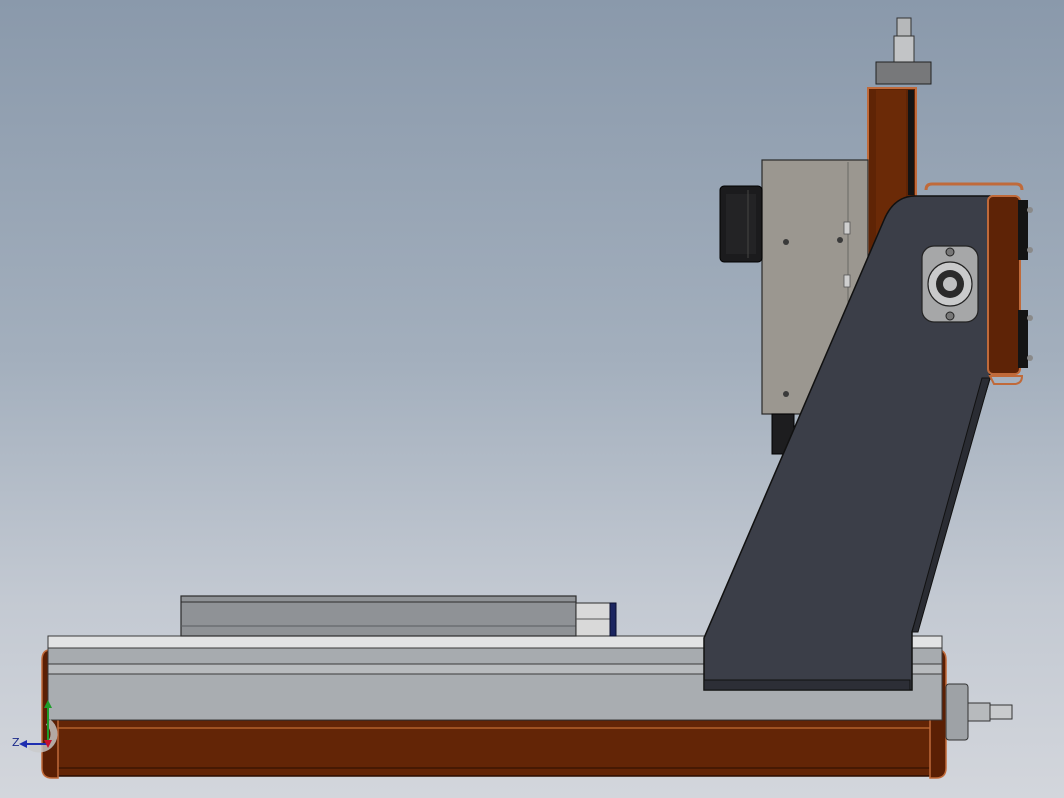 The width and height of the screenshot is (1064, 798). What do you see at coordinates (35, 726) in the screenshot?
I see `coordinate-triad-icon: Z` at bounding box center [35, 726].